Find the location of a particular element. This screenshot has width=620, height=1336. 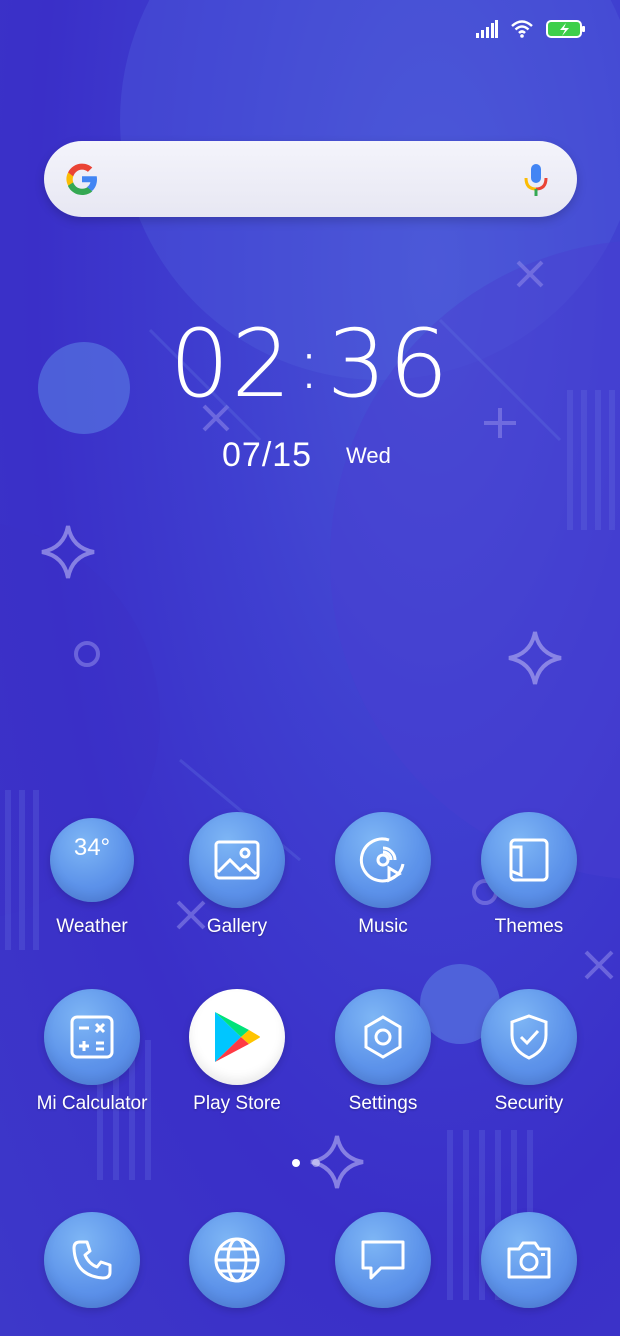

gallery-icon is located at coordinates (237, 860).